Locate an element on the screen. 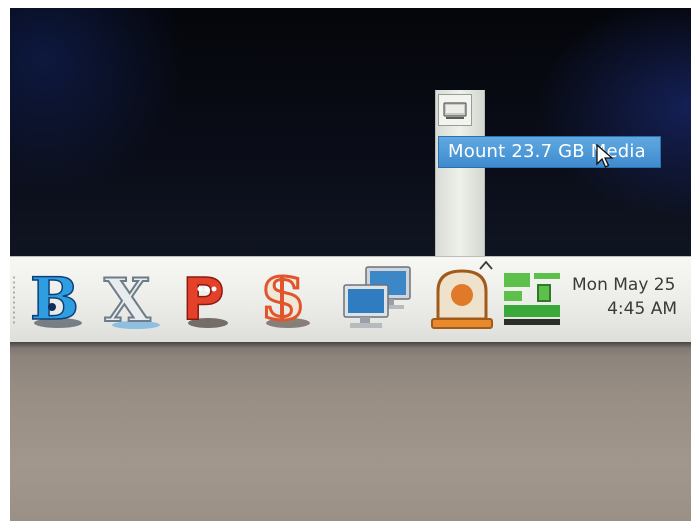 This screenshot has height=525, width=691. mount-media-menu-item: Mount 23.7 GB Media is located at coordinates (549, 152).